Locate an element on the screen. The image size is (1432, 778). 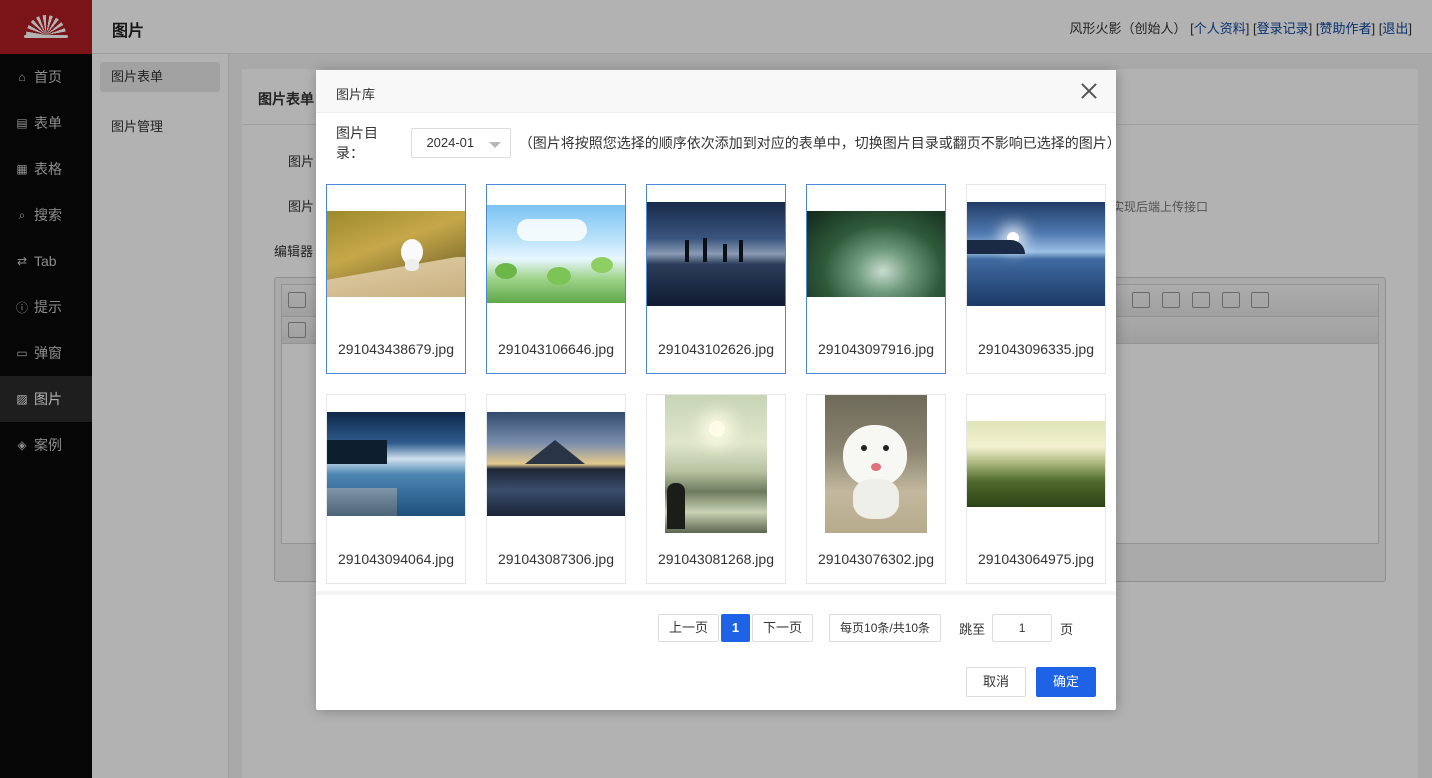
prev-page-button: 上一页 is located at coordinates (689, 628).